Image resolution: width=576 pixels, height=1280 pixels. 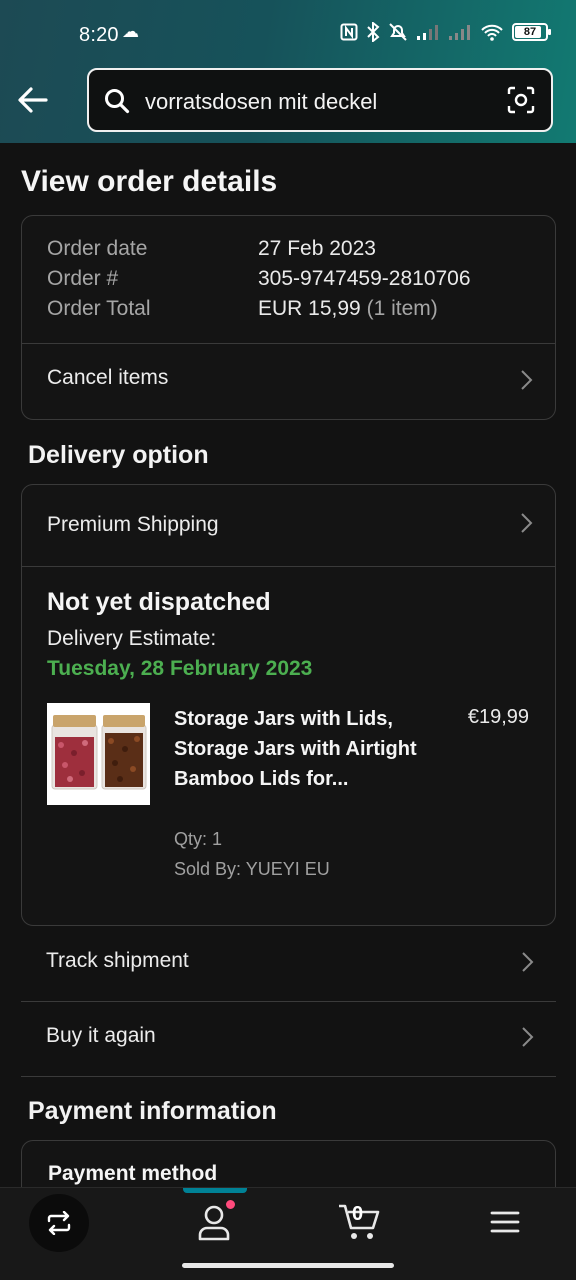 What do you see at coordinates (445, 32) in the screenshot?
I see `status-icons: 87` at bounding box center [445, 32].